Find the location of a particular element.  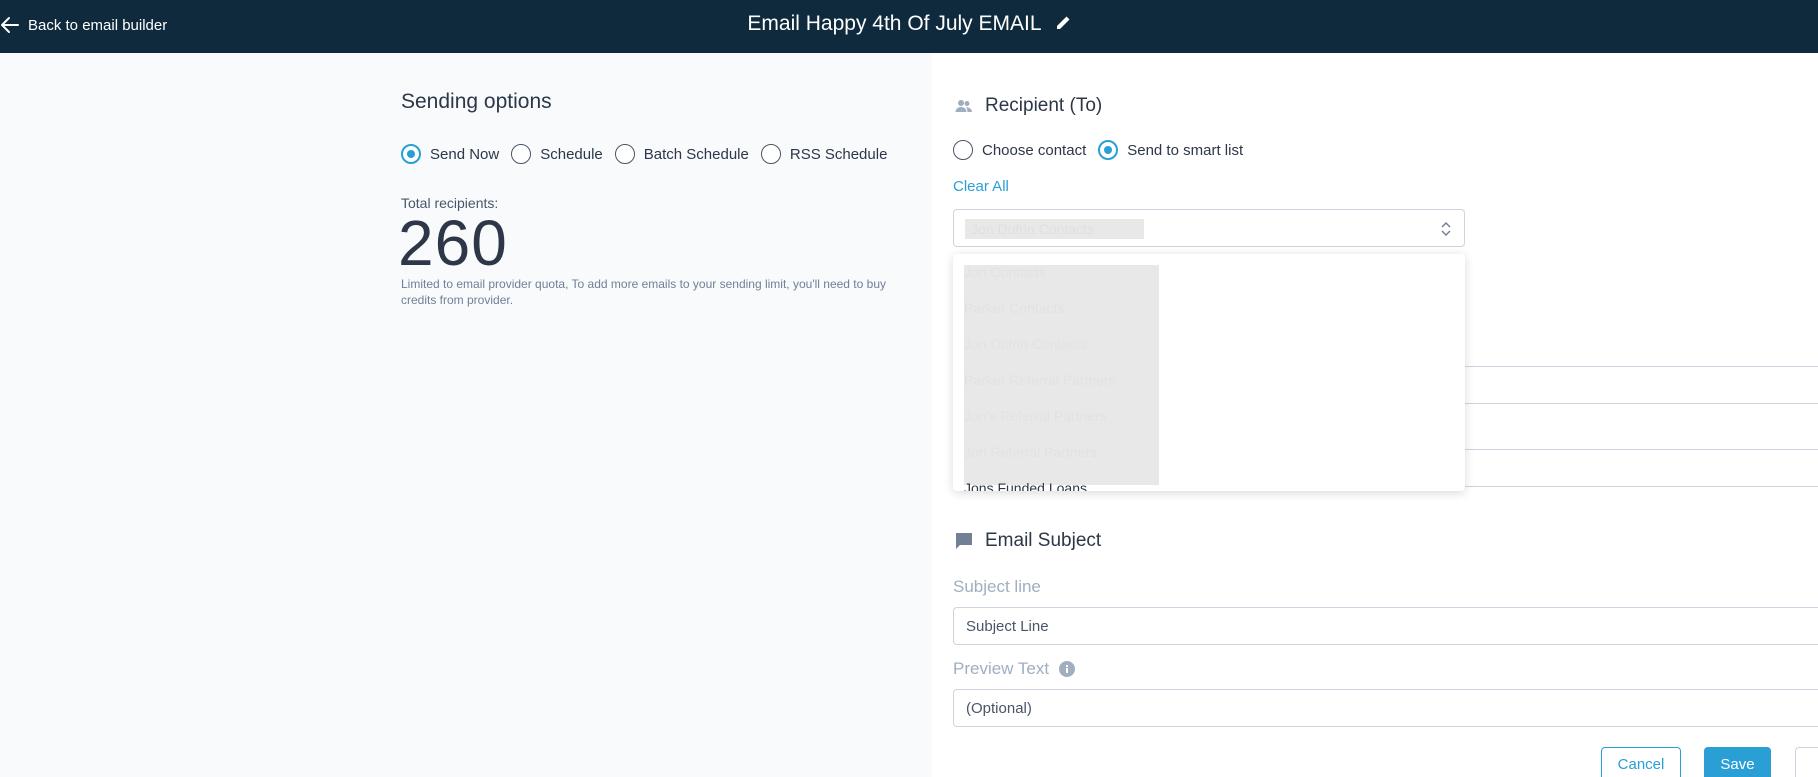

recipient-heading: Recipient (To) is located at coordinates (1028, 106).